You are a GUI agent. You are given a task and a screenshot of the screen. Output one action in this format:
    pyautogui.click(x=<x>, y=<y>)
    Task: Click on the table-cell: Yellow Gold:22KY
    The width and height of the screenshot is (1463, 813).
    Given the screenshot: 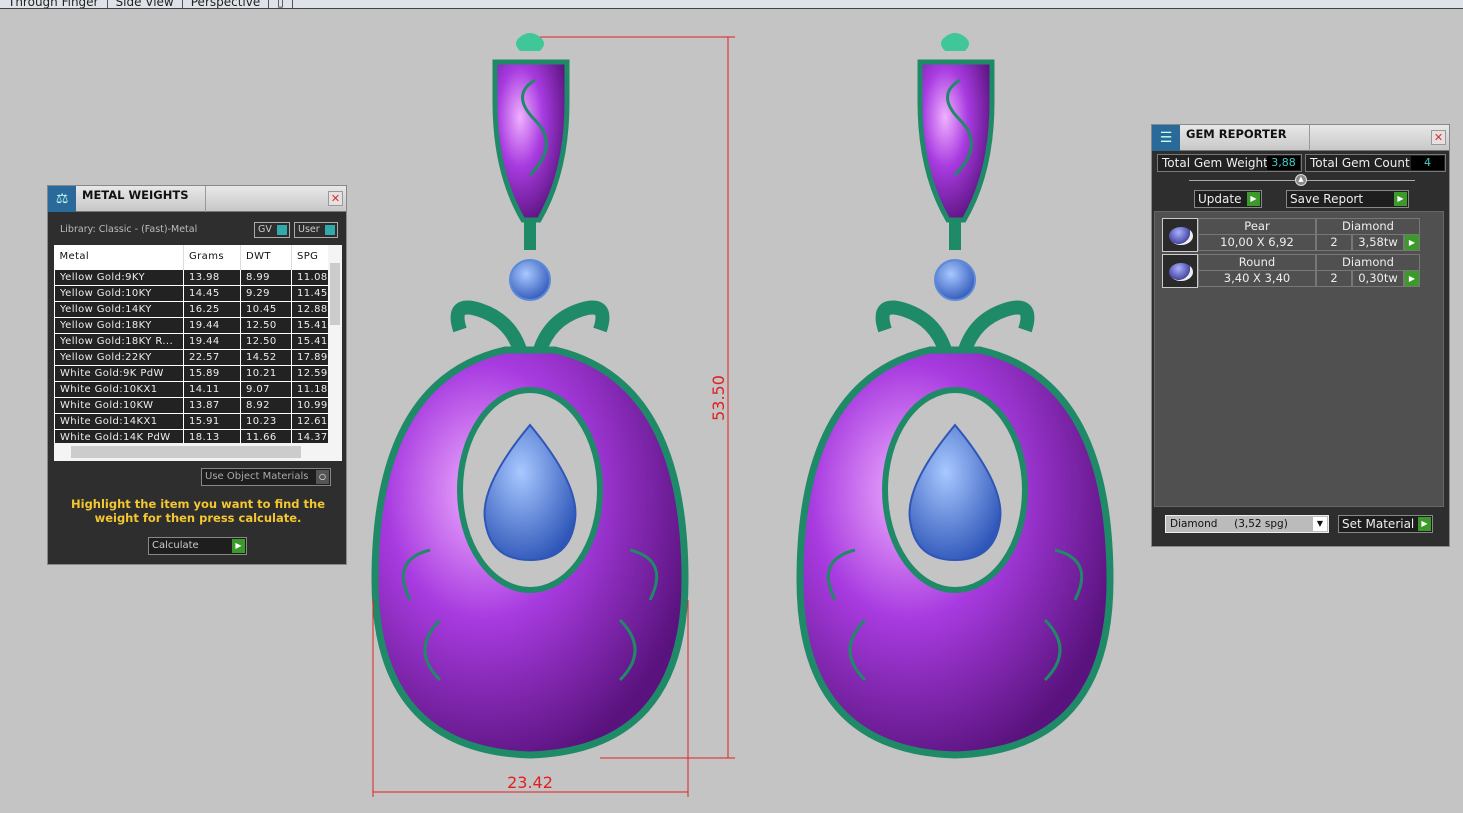 What is the action you would take?
    pyautogui.click(x=119, y=357)
    